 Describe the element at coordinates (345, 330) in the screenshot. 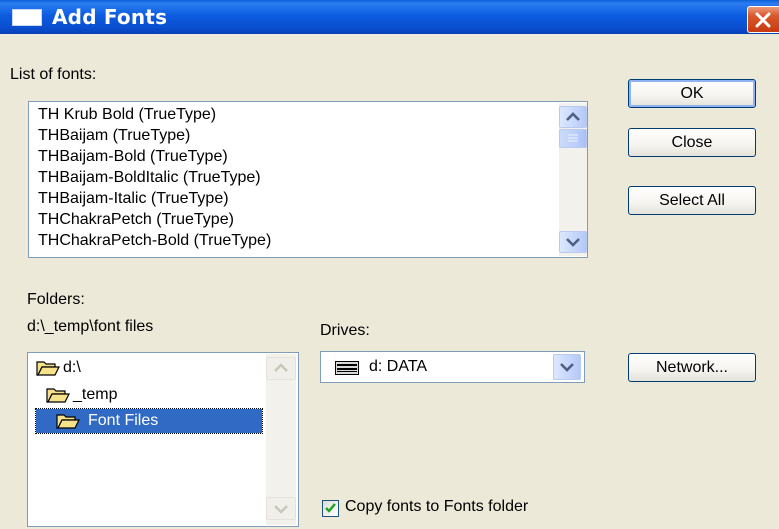

I see `drives-label: Drives:` at that location.